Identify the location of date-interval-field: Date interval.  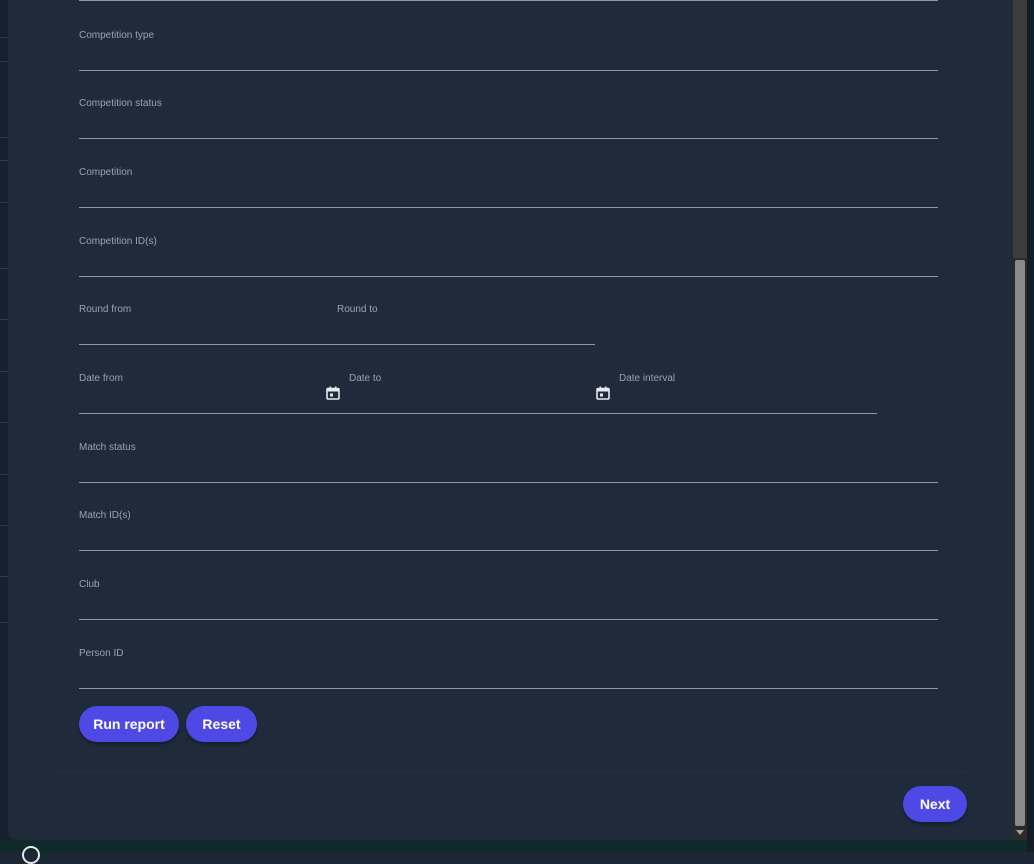
(748, 393).